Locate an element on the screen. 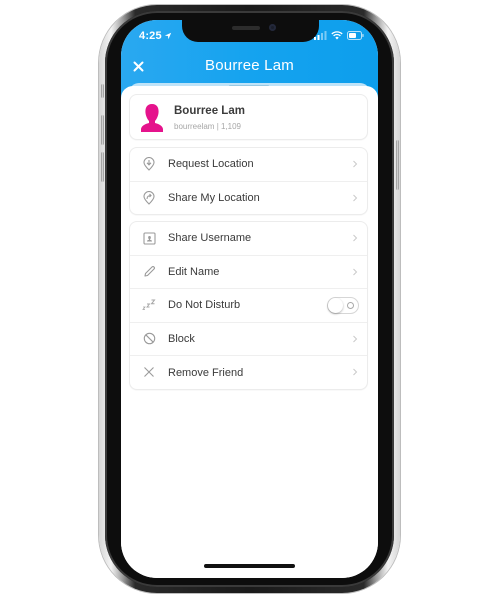  request-location-row: Request Location is located at coordinates (248, 165).